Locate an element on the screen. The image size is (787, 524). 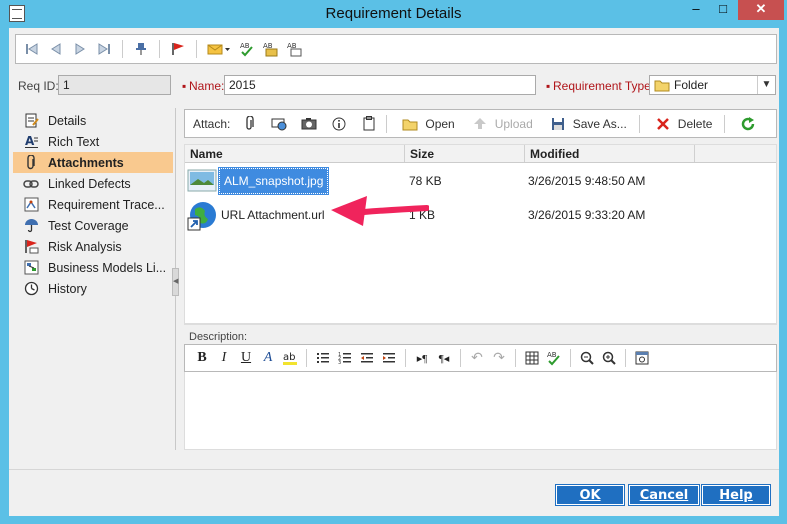
sidebar-item-umbrella: Test Coverage is located at coordinates (93, 225).